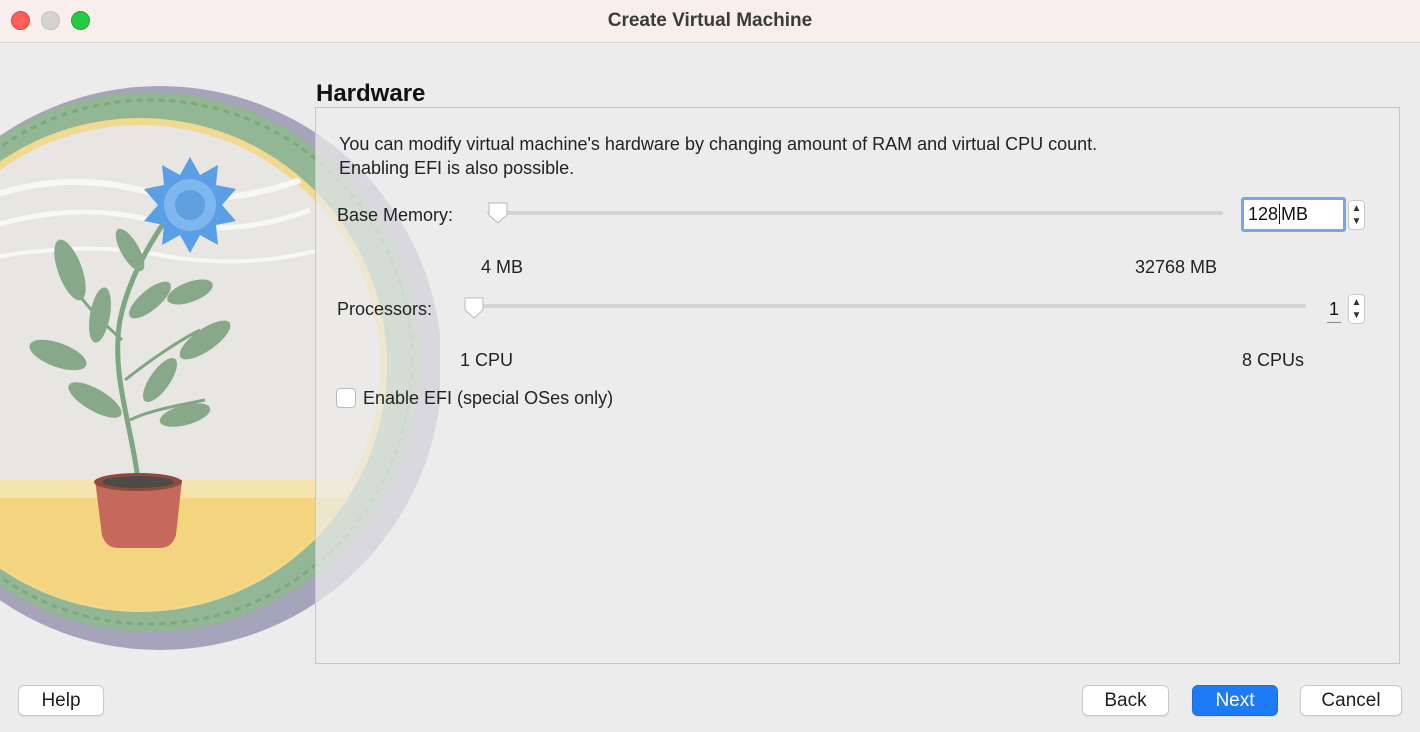 This screenshot has height=732, width=1420. Describe the element at coordinates (346, 398) in the screenshot. I see `enable-efi-checkbox` at that location.